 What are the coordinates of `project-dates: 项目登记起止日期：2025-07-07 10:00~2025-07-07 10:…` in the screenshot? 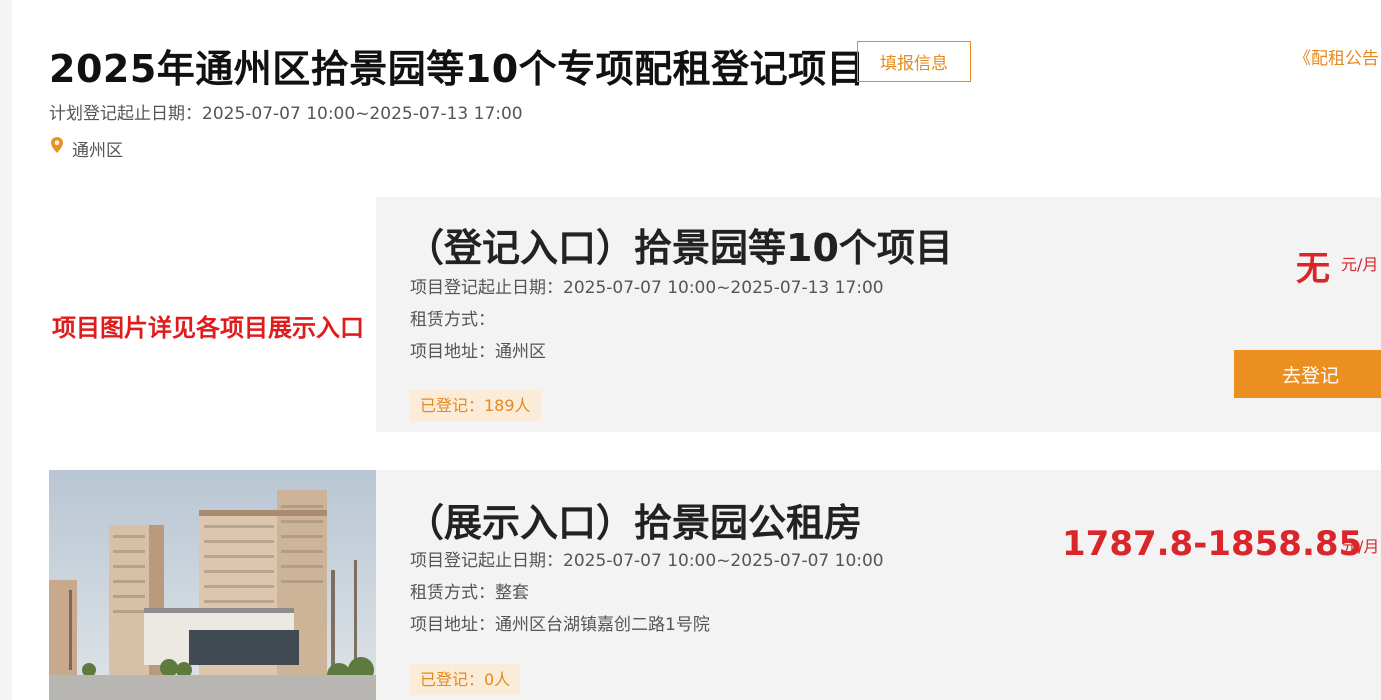 It's located at (647, 561).